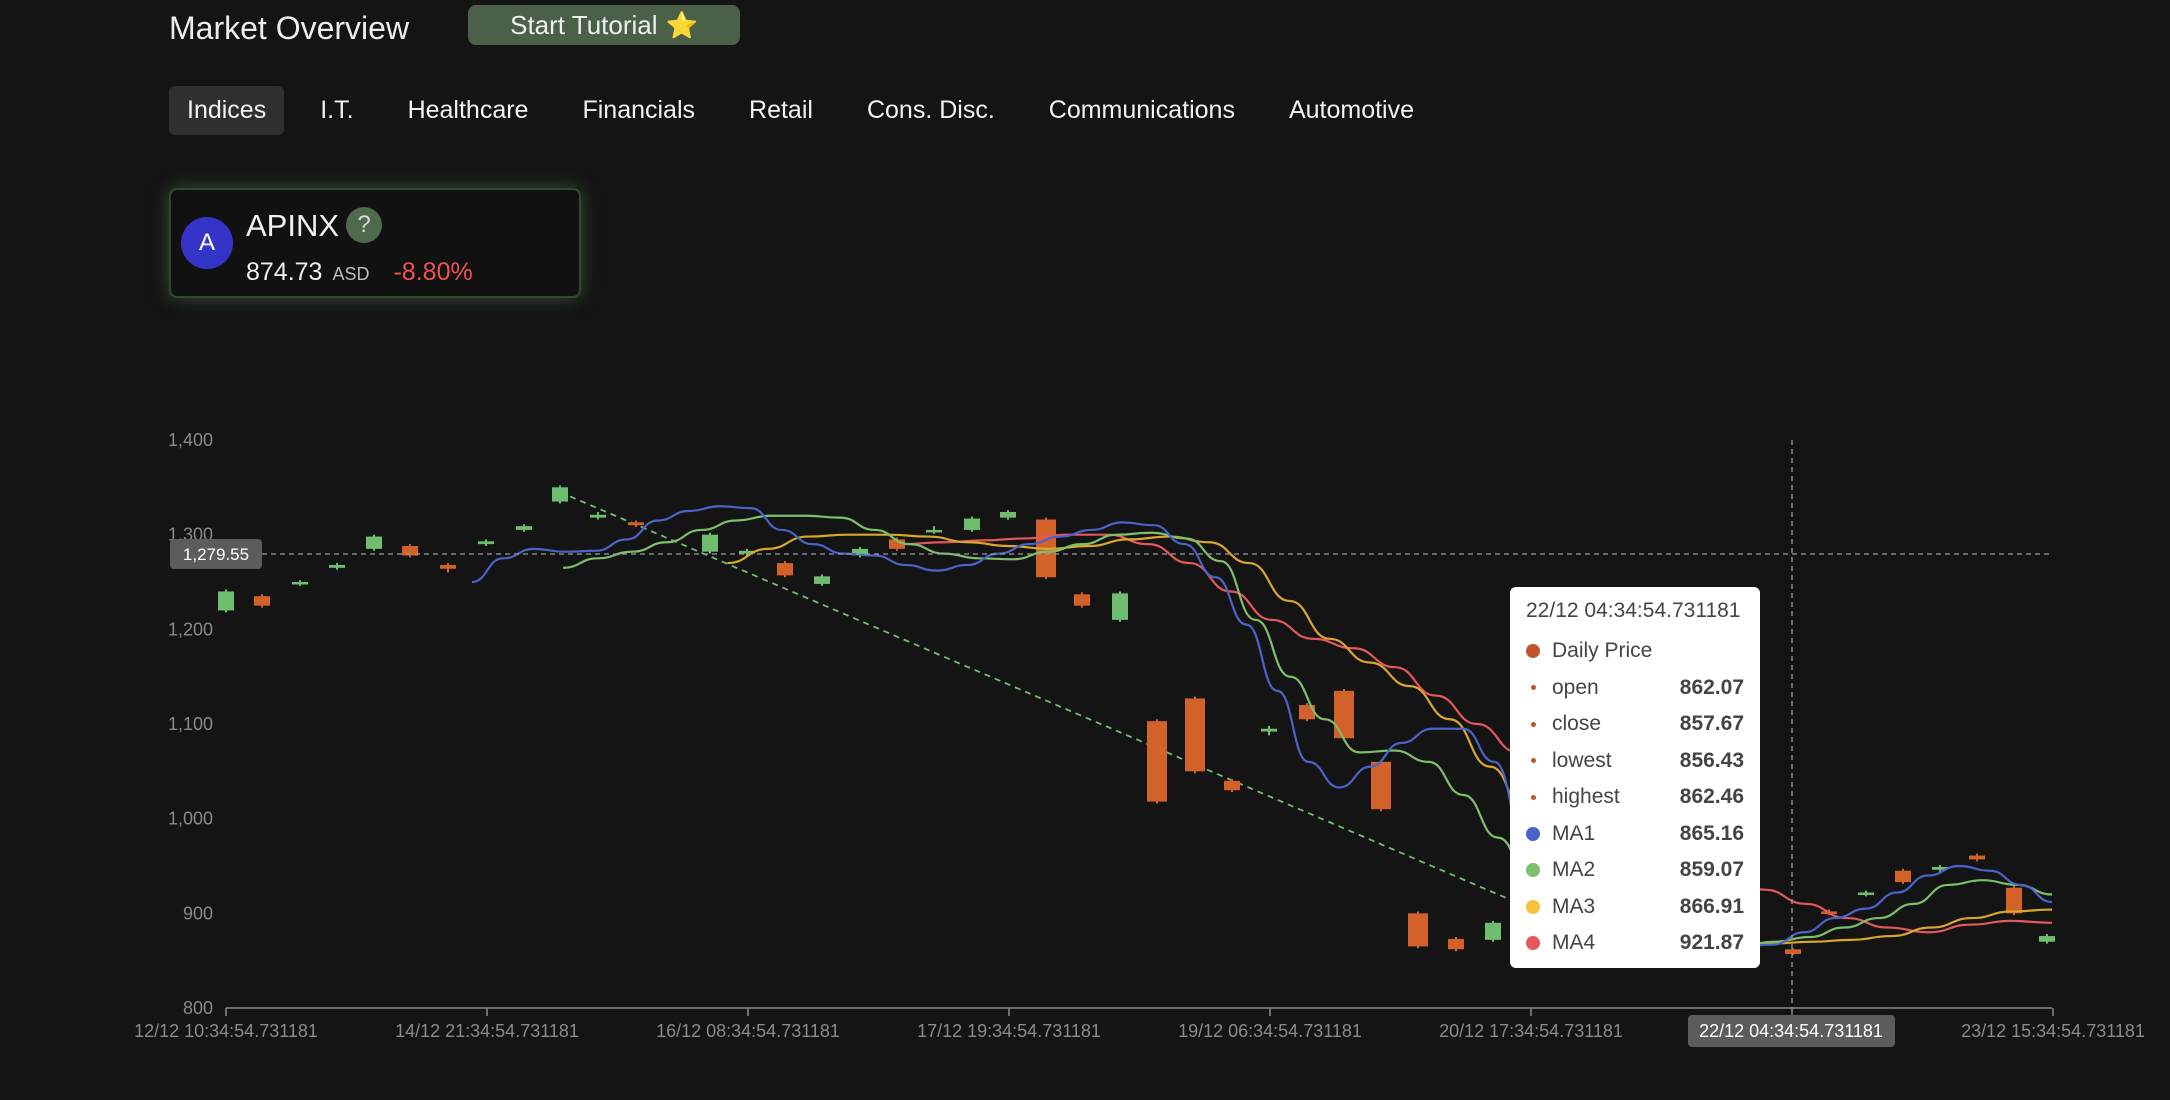 This screenshot has width=2170, height=1100. What do you see at coordinates (1635, 797) in the screenshot?
I see `tooltip-highest-row: highest 862.46` at bounding box center [1635, 797].